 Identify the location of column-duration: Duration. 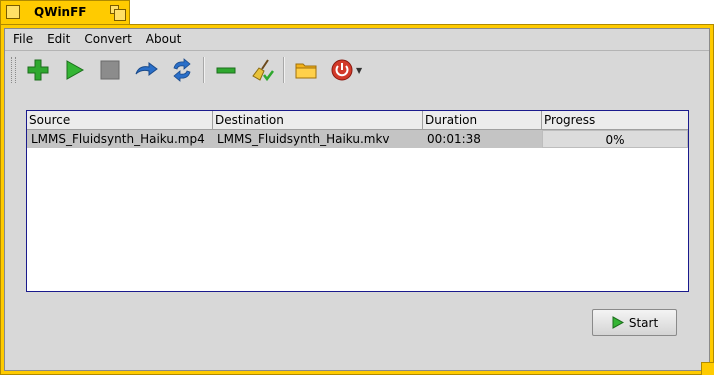
(482, 120).